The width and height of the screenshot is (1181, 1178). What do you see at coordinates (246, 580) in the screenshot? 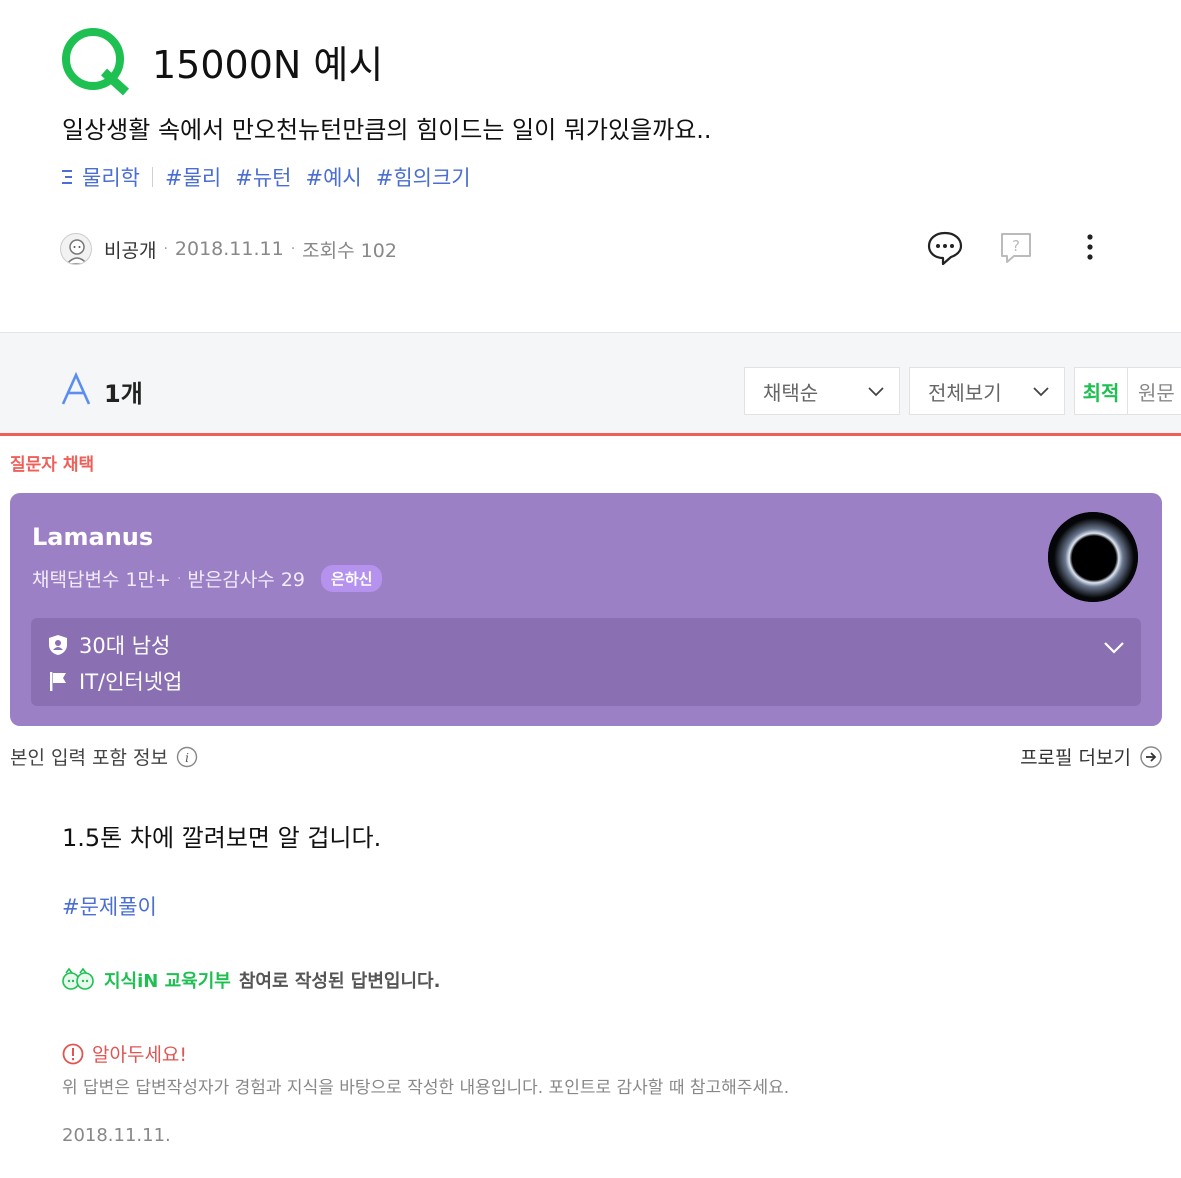
I see `thanks-count: 받은감사수 29` at bounding box center [246, 580].